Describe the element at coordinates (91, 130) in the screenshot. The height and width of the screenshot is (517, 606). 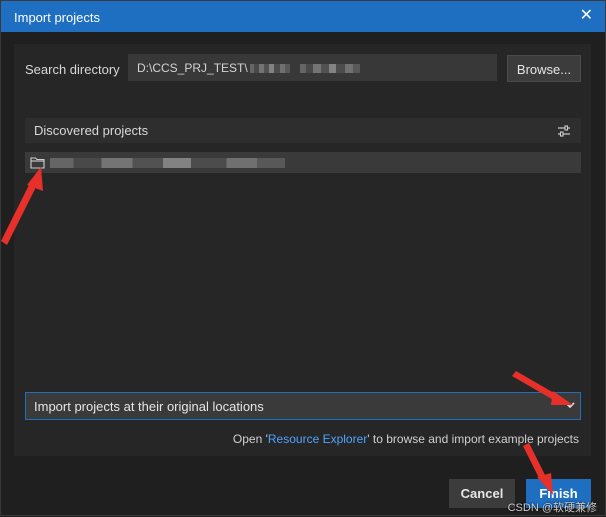
I see `discovered-projects-label: Discovered projects` at that location.